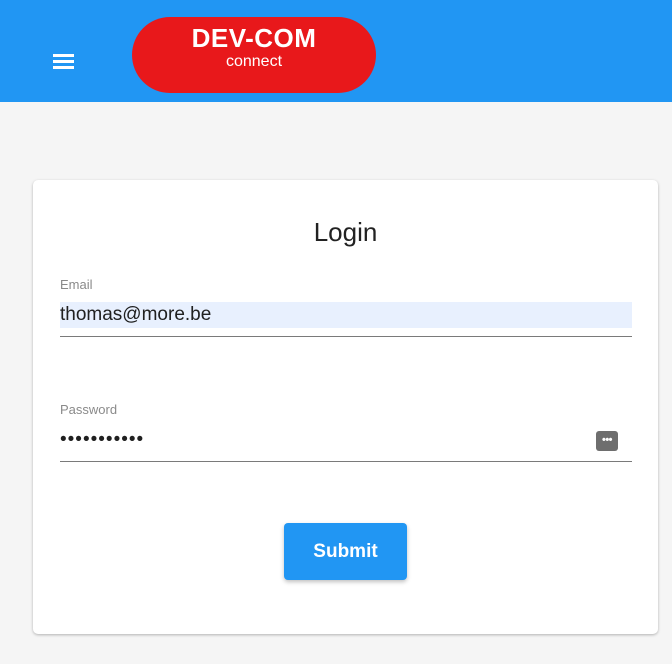 Image resolution: width=672 pixels, height=664 pixels. What do you see at coordinates (345, 232) in the screenshot?
I see `login-title: Login` at bounding box center [345, 232].